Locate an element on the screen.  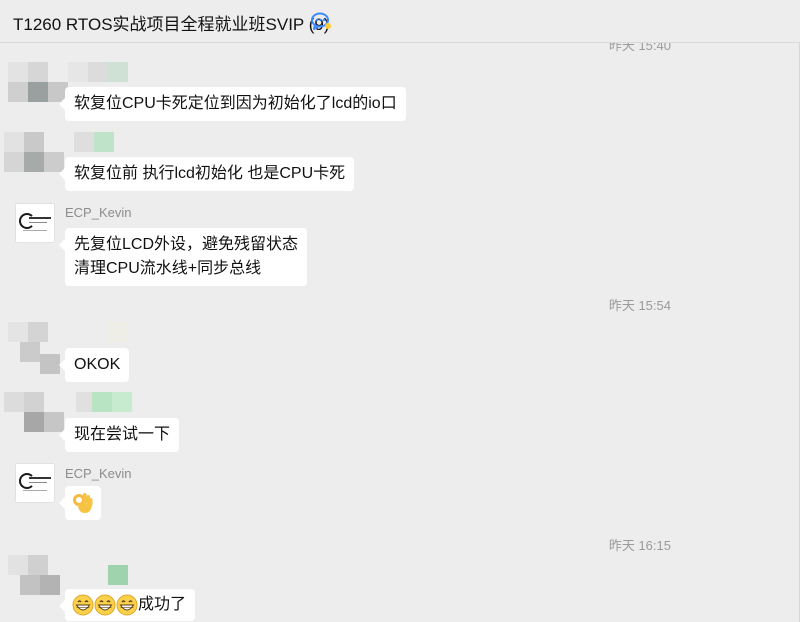
chat-header: T1260 RTOS实战项目全程就业班SVIP (9) is located at coordinates (400, 21).